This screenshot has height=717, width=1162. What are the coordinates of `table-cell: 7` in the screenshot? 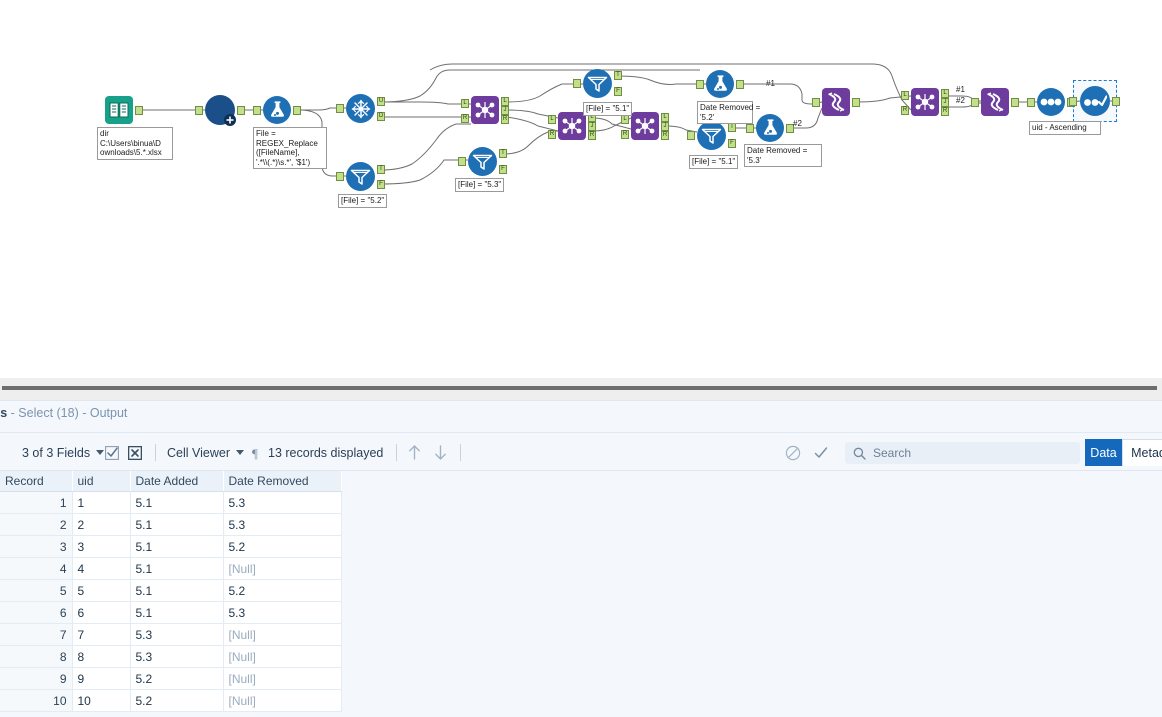 It's located at (101, 634).